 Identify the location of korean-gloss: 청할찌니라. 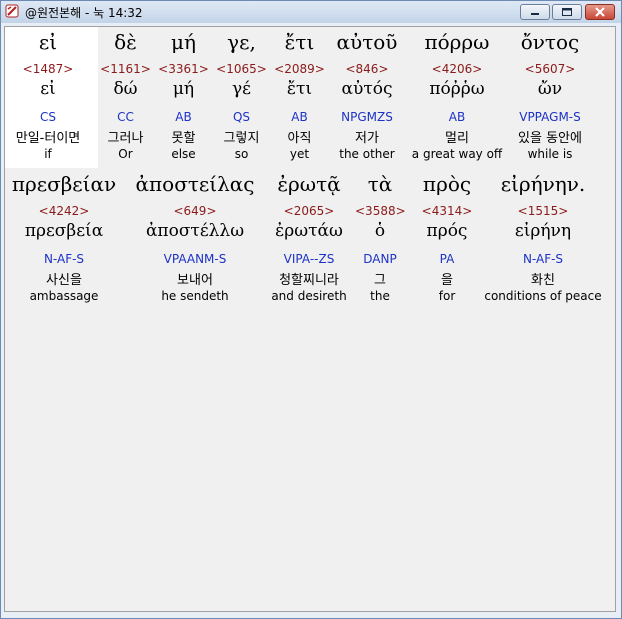
(309, 280).